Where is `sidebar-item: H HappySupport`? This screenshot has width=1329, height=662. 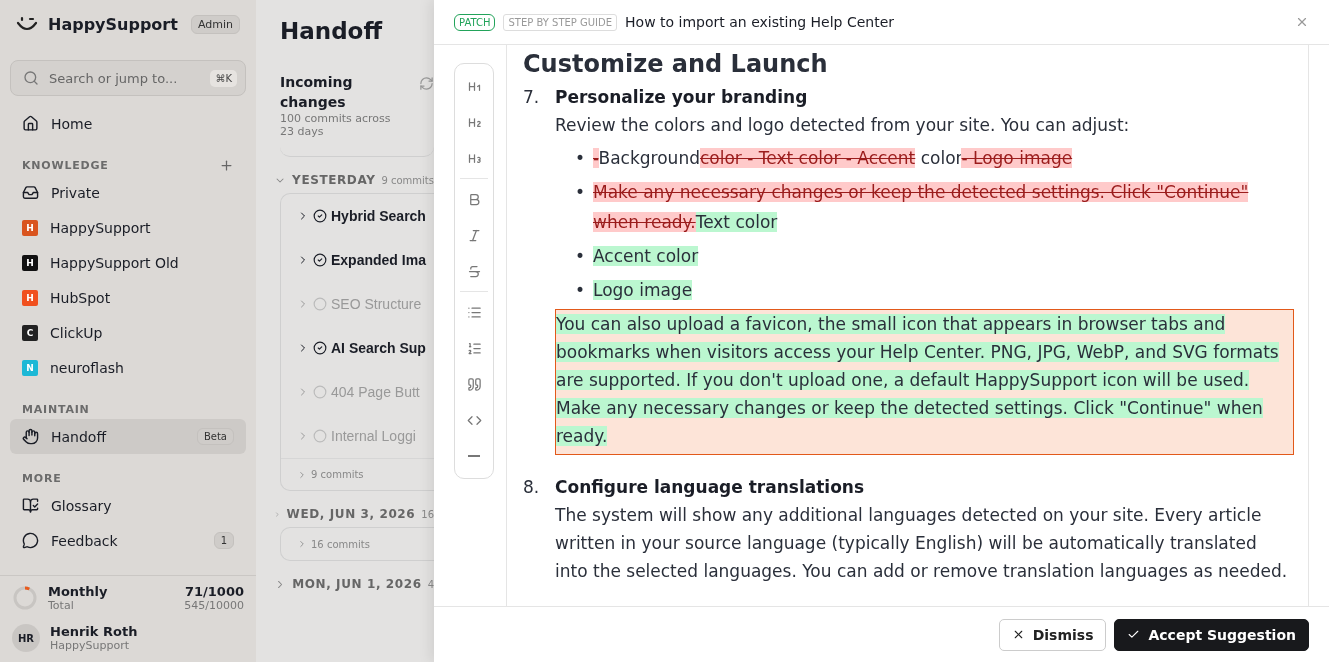 sidebar-item: H HappySupport is located at coordinates (128, 227).